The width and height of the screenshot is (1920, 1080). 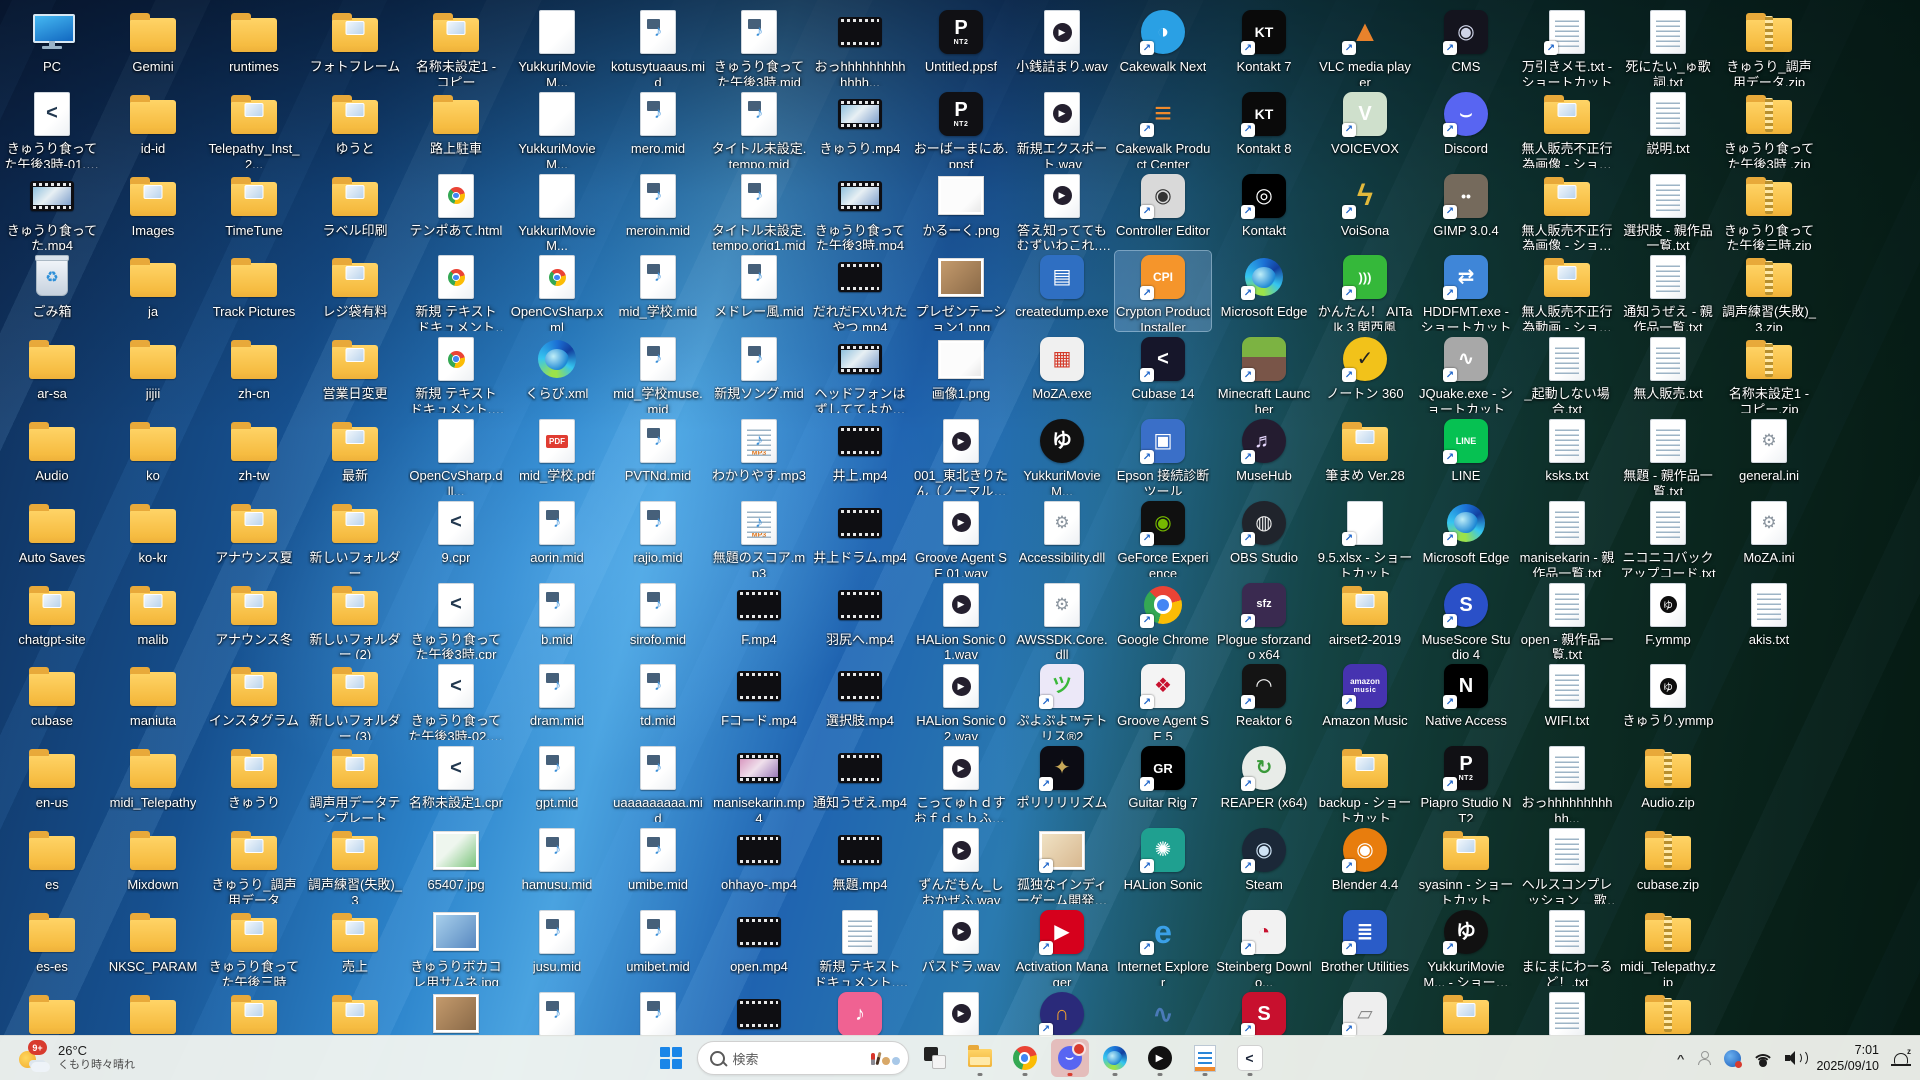 What do you see at coordinates (961, 864) in the screenshot?
I see `desktop-icon-ずんだもん_しおかぜふ.wav: ▶ ずんだもん_しおかぜふ.wav` at bounding box center [961, 864].